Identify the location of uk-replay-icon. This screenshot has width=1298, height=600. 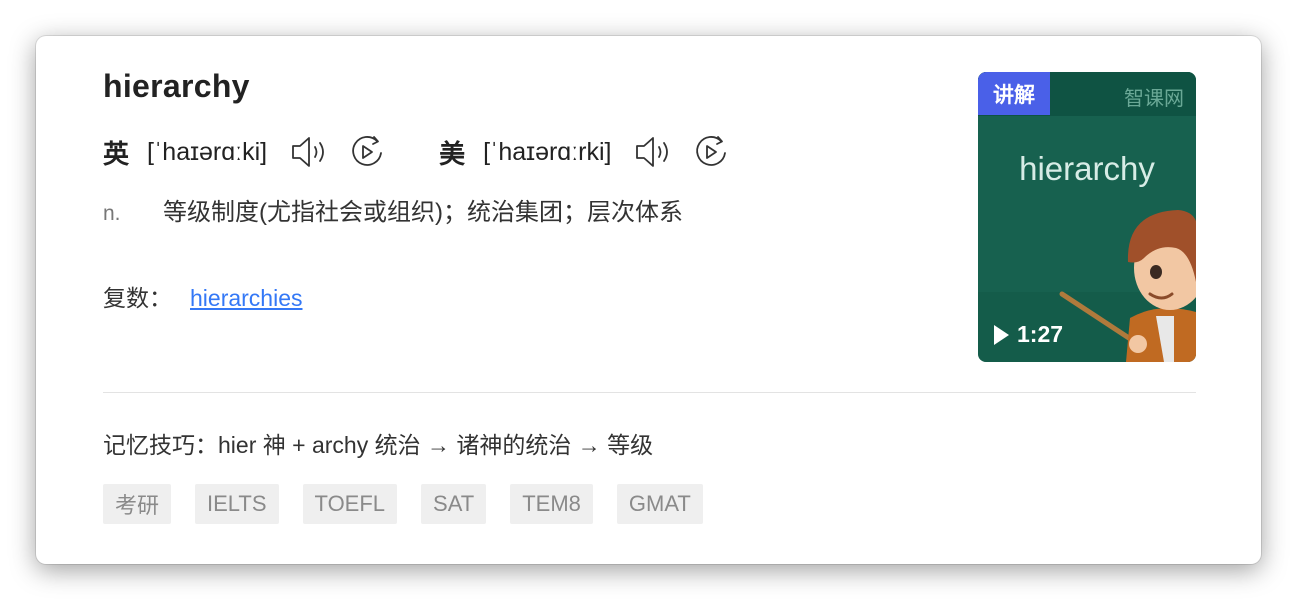
(367, 152).